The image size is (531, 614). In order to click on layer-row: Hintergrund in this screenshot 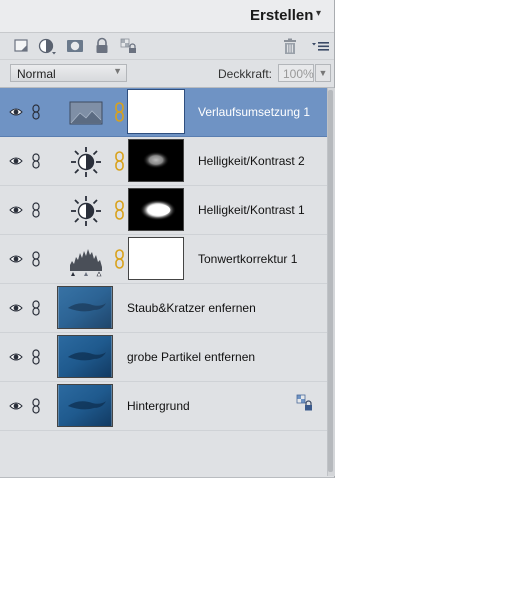, I will do `click(163, 406)`.